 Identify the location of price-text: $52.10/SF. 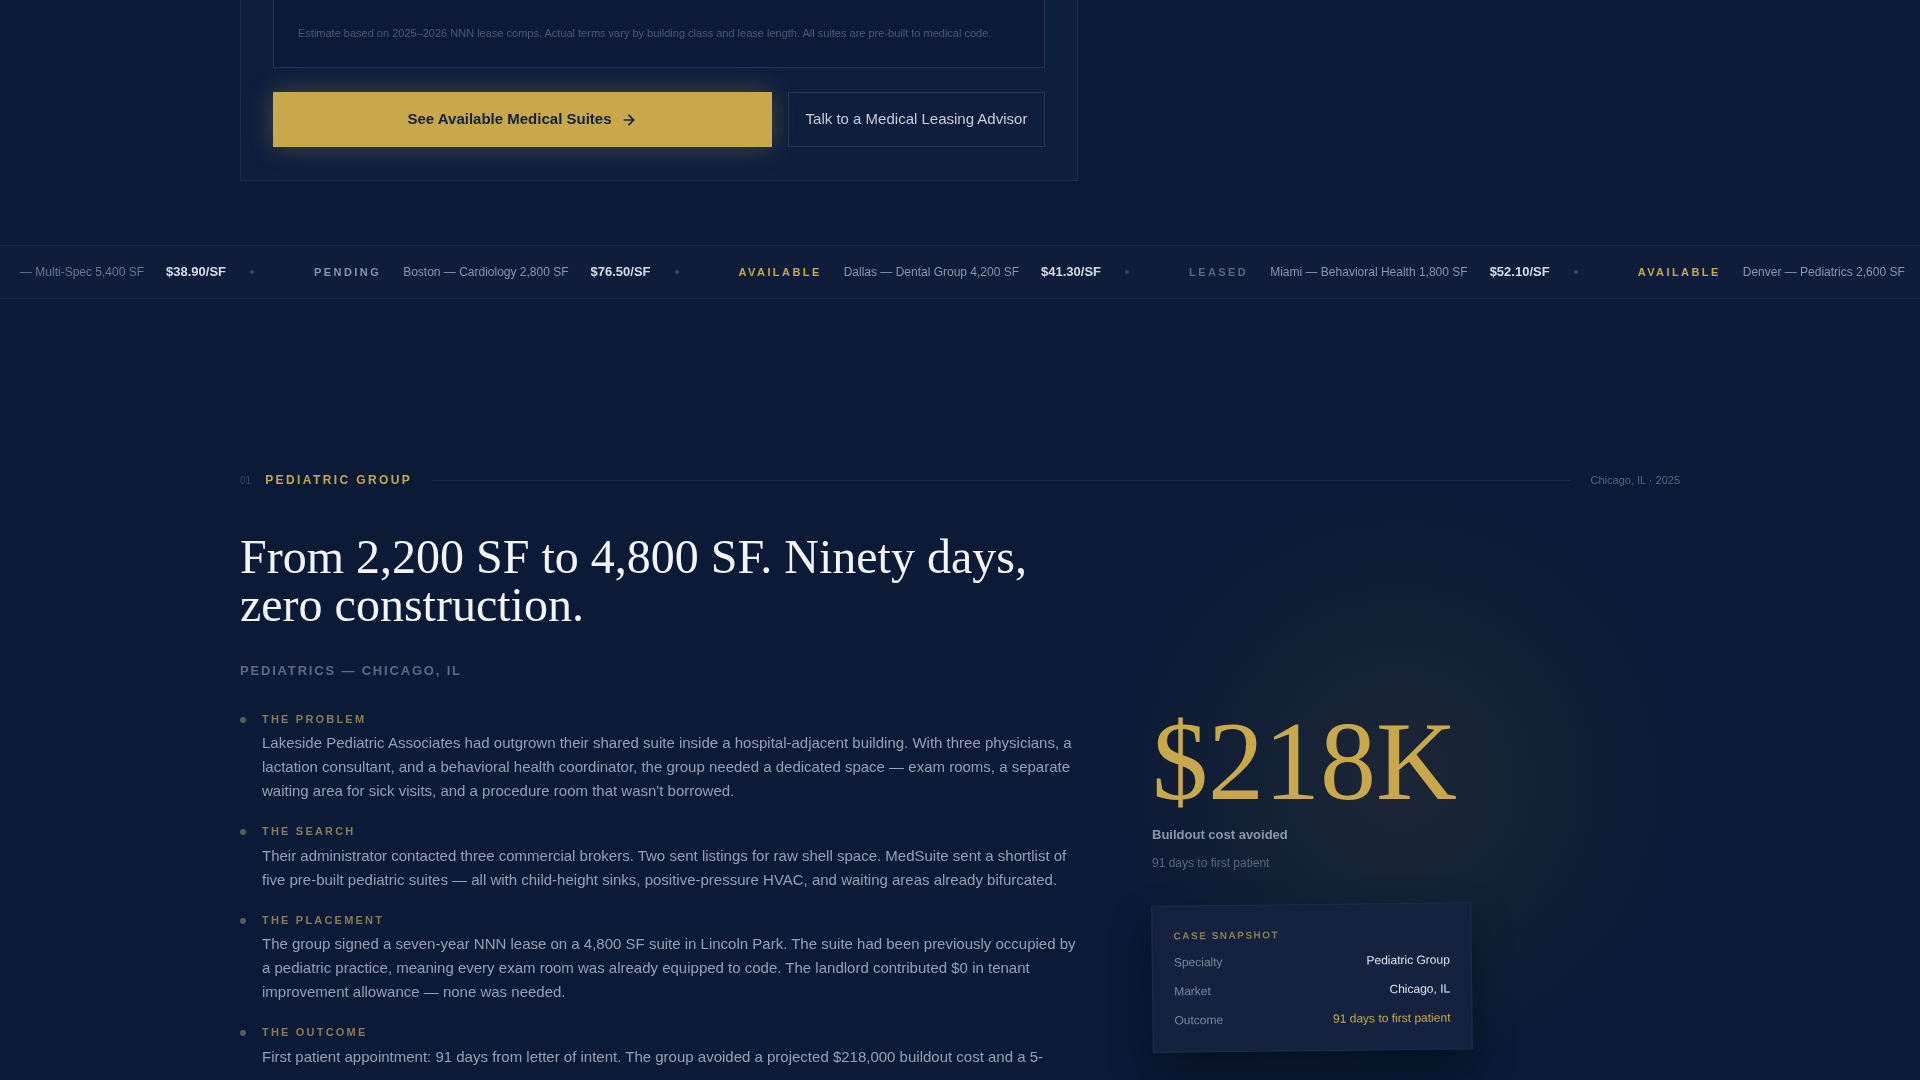
(1519, 272).